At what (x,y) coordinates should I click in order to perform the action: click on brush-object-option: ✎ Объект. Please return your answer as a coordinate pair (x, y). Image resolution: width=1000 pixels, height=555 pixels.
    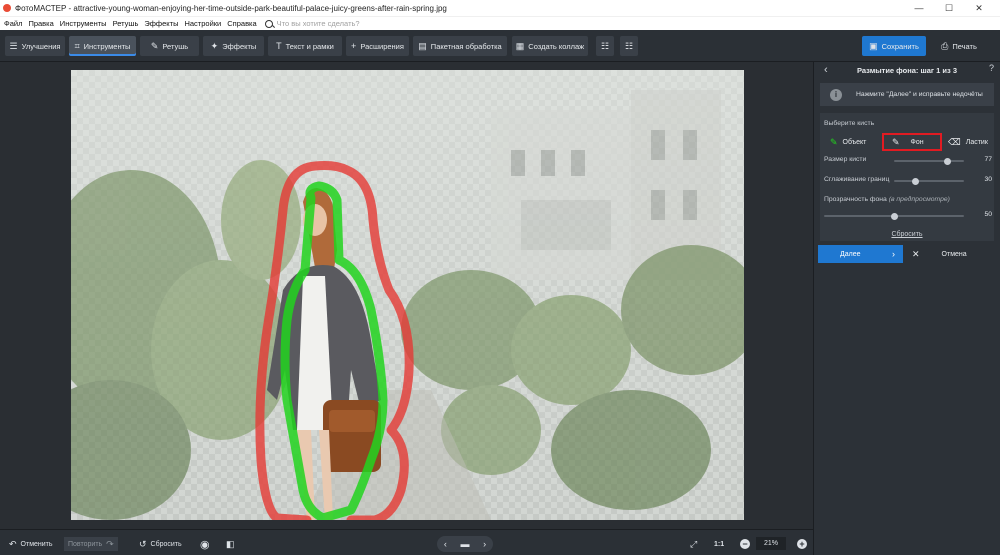
    Looking at the image, I should click on (848, 142).